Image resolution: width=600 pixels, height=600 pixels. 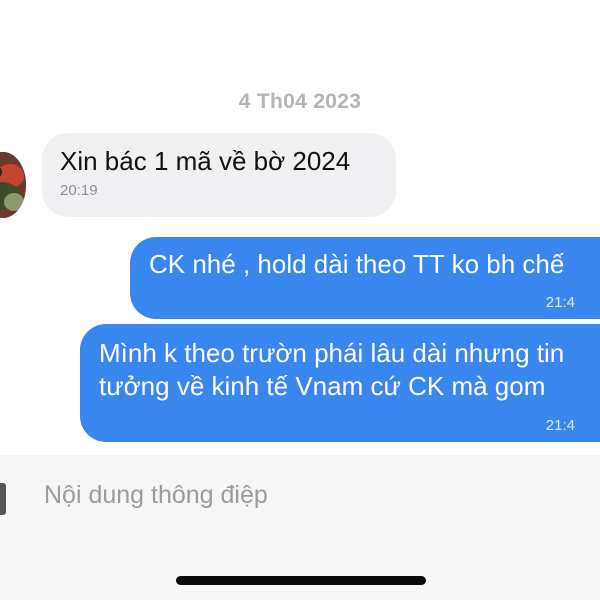 What do you see at coordinates (300, 101) in the screenshot?
I see `date-separator: 4 Th04 2023` at bounding box center [300, 101].